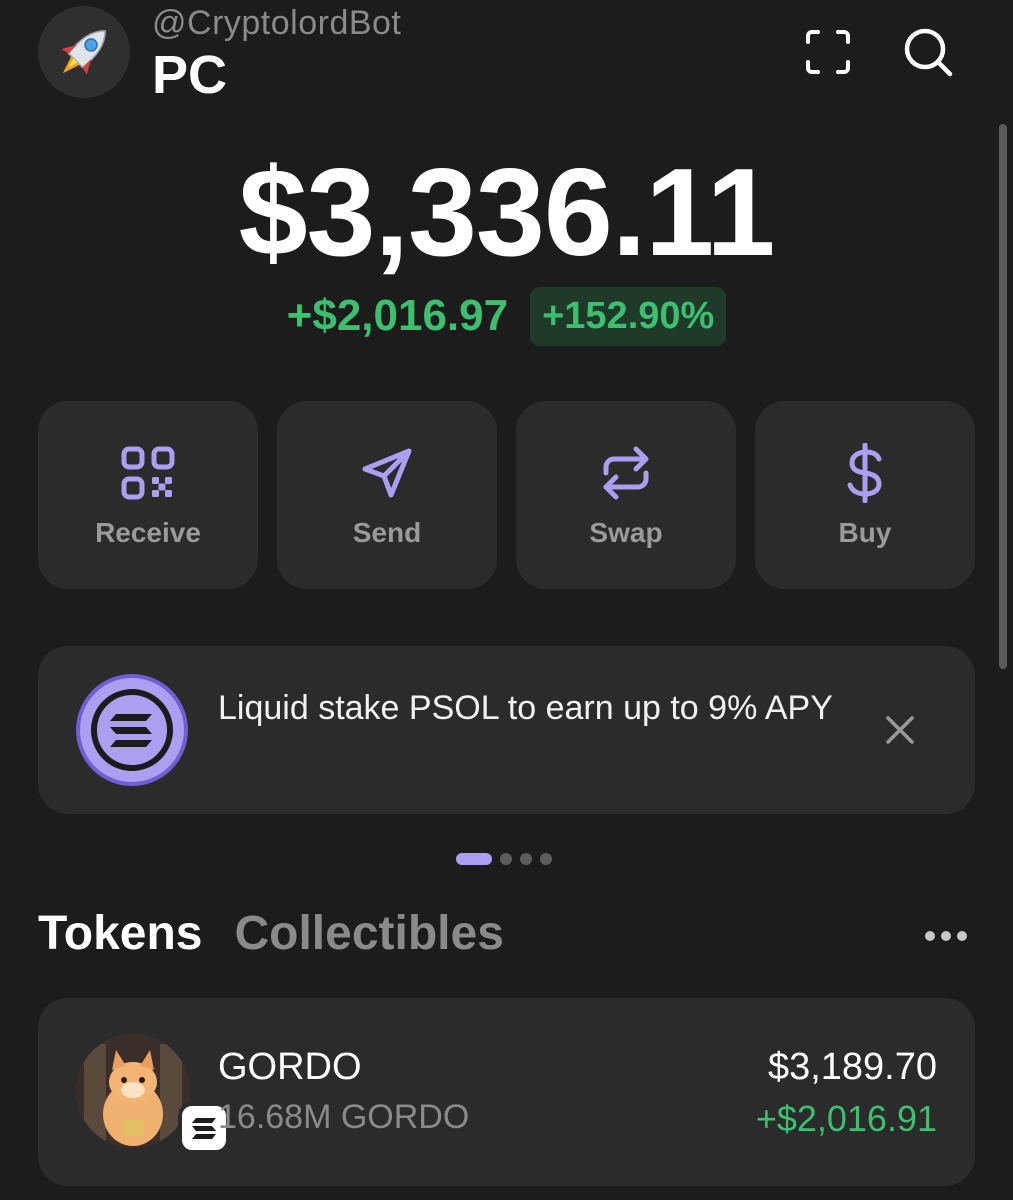 This screenshot has height=1200, width=1013. What do you see at coordinates (928, 52) in the screenshot?
I see `search-icon` at bounding box center [928, 52].